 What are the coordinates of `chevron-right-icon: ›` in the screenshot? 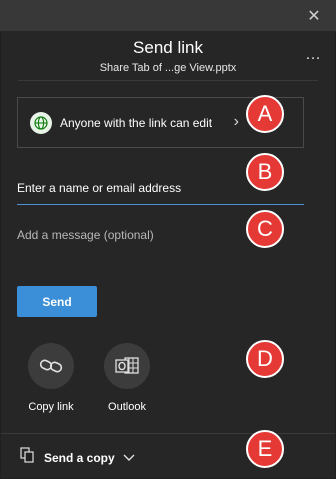 It's located at (236, 121).